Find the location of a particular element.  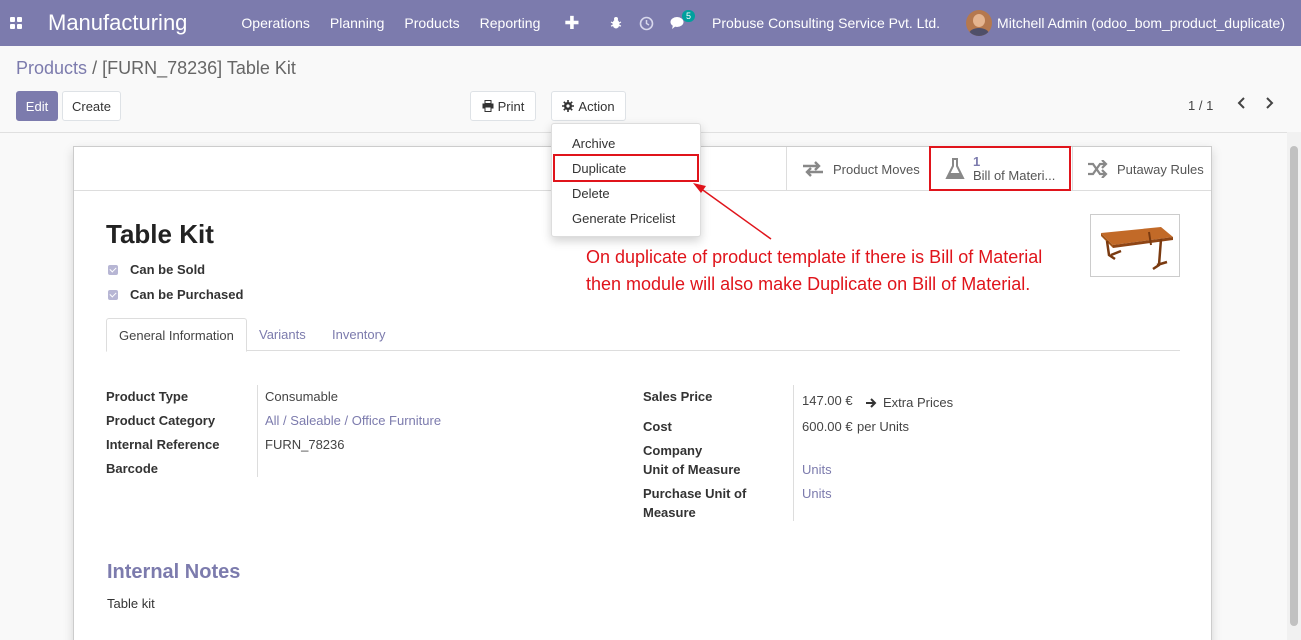

scrollbar-thumb is located at coordinates (1294, 386).